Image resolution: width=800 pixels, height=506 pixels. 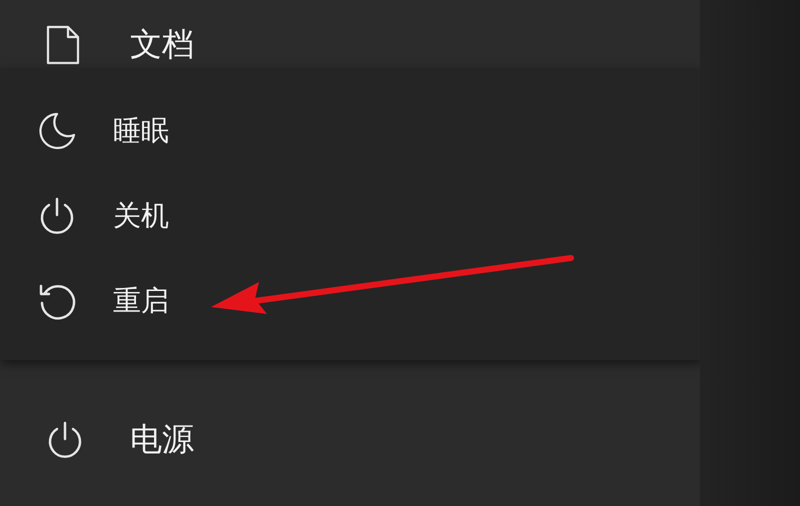 What do you see at coordinates (57, 131) in the screenshot?
I see `moon-icon` at bounding box center [57, 131].